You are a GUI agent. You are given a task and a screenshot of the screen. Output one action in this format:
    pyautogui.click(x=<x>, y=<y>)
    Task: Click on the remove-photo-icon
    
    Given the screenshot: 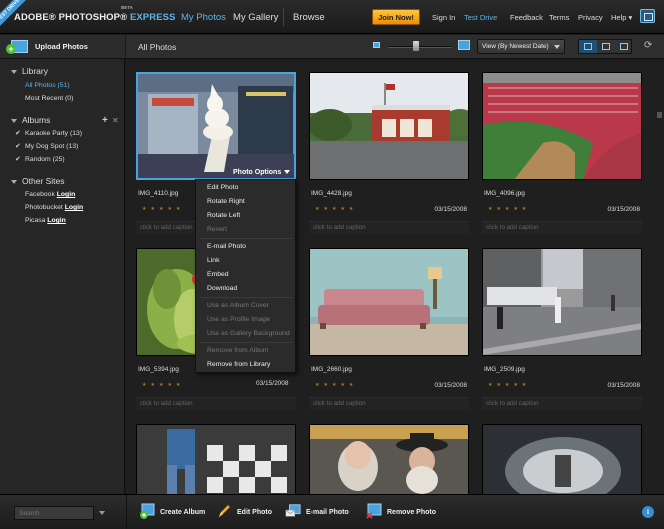 What is the action you would take?
    pyautogui.click(x=374, y=511)
    